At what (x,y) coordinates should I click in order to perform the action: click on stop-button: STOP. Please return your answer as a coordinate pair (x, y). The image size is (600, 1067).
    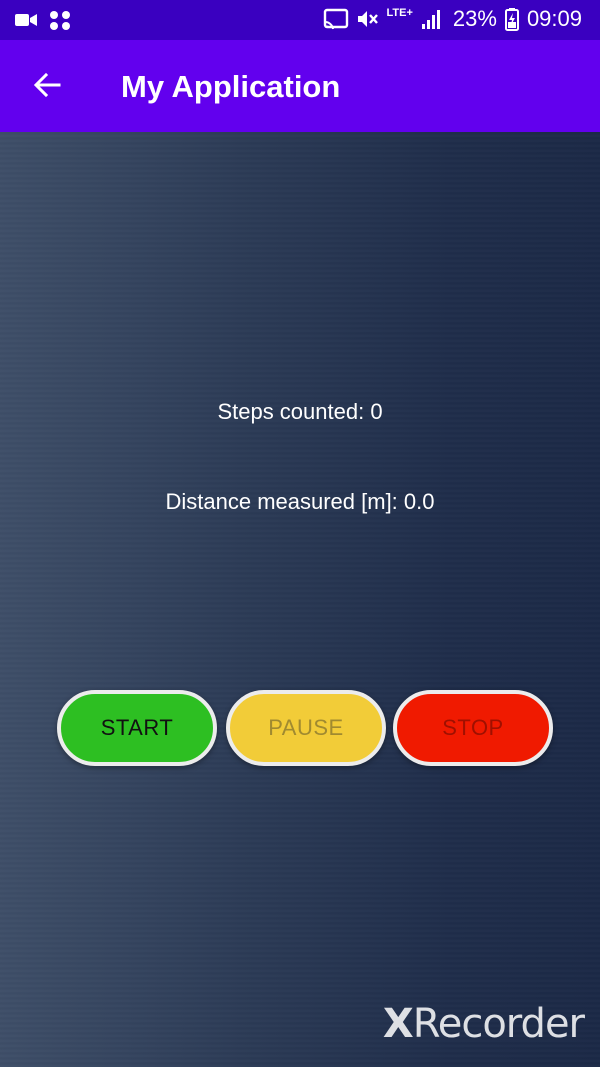
    Looking at the image, I should click on (473, 728).